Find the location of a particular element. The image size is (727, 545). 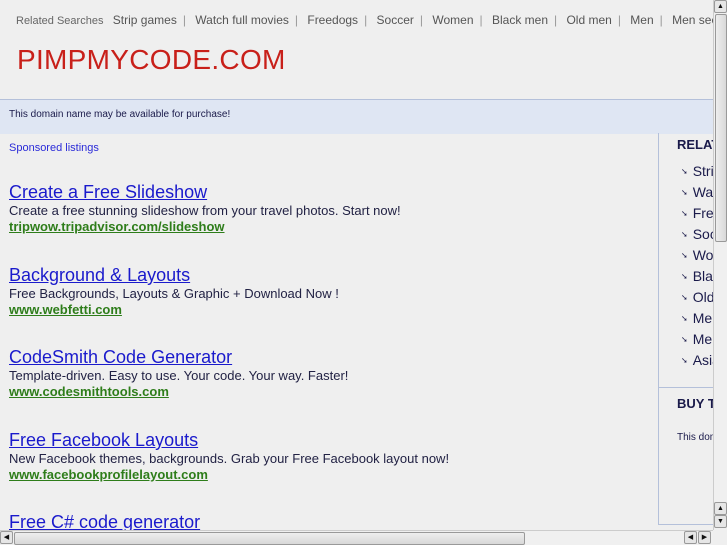

listing-title: Free Facebook Layouts is located at coordinates (329, 440).